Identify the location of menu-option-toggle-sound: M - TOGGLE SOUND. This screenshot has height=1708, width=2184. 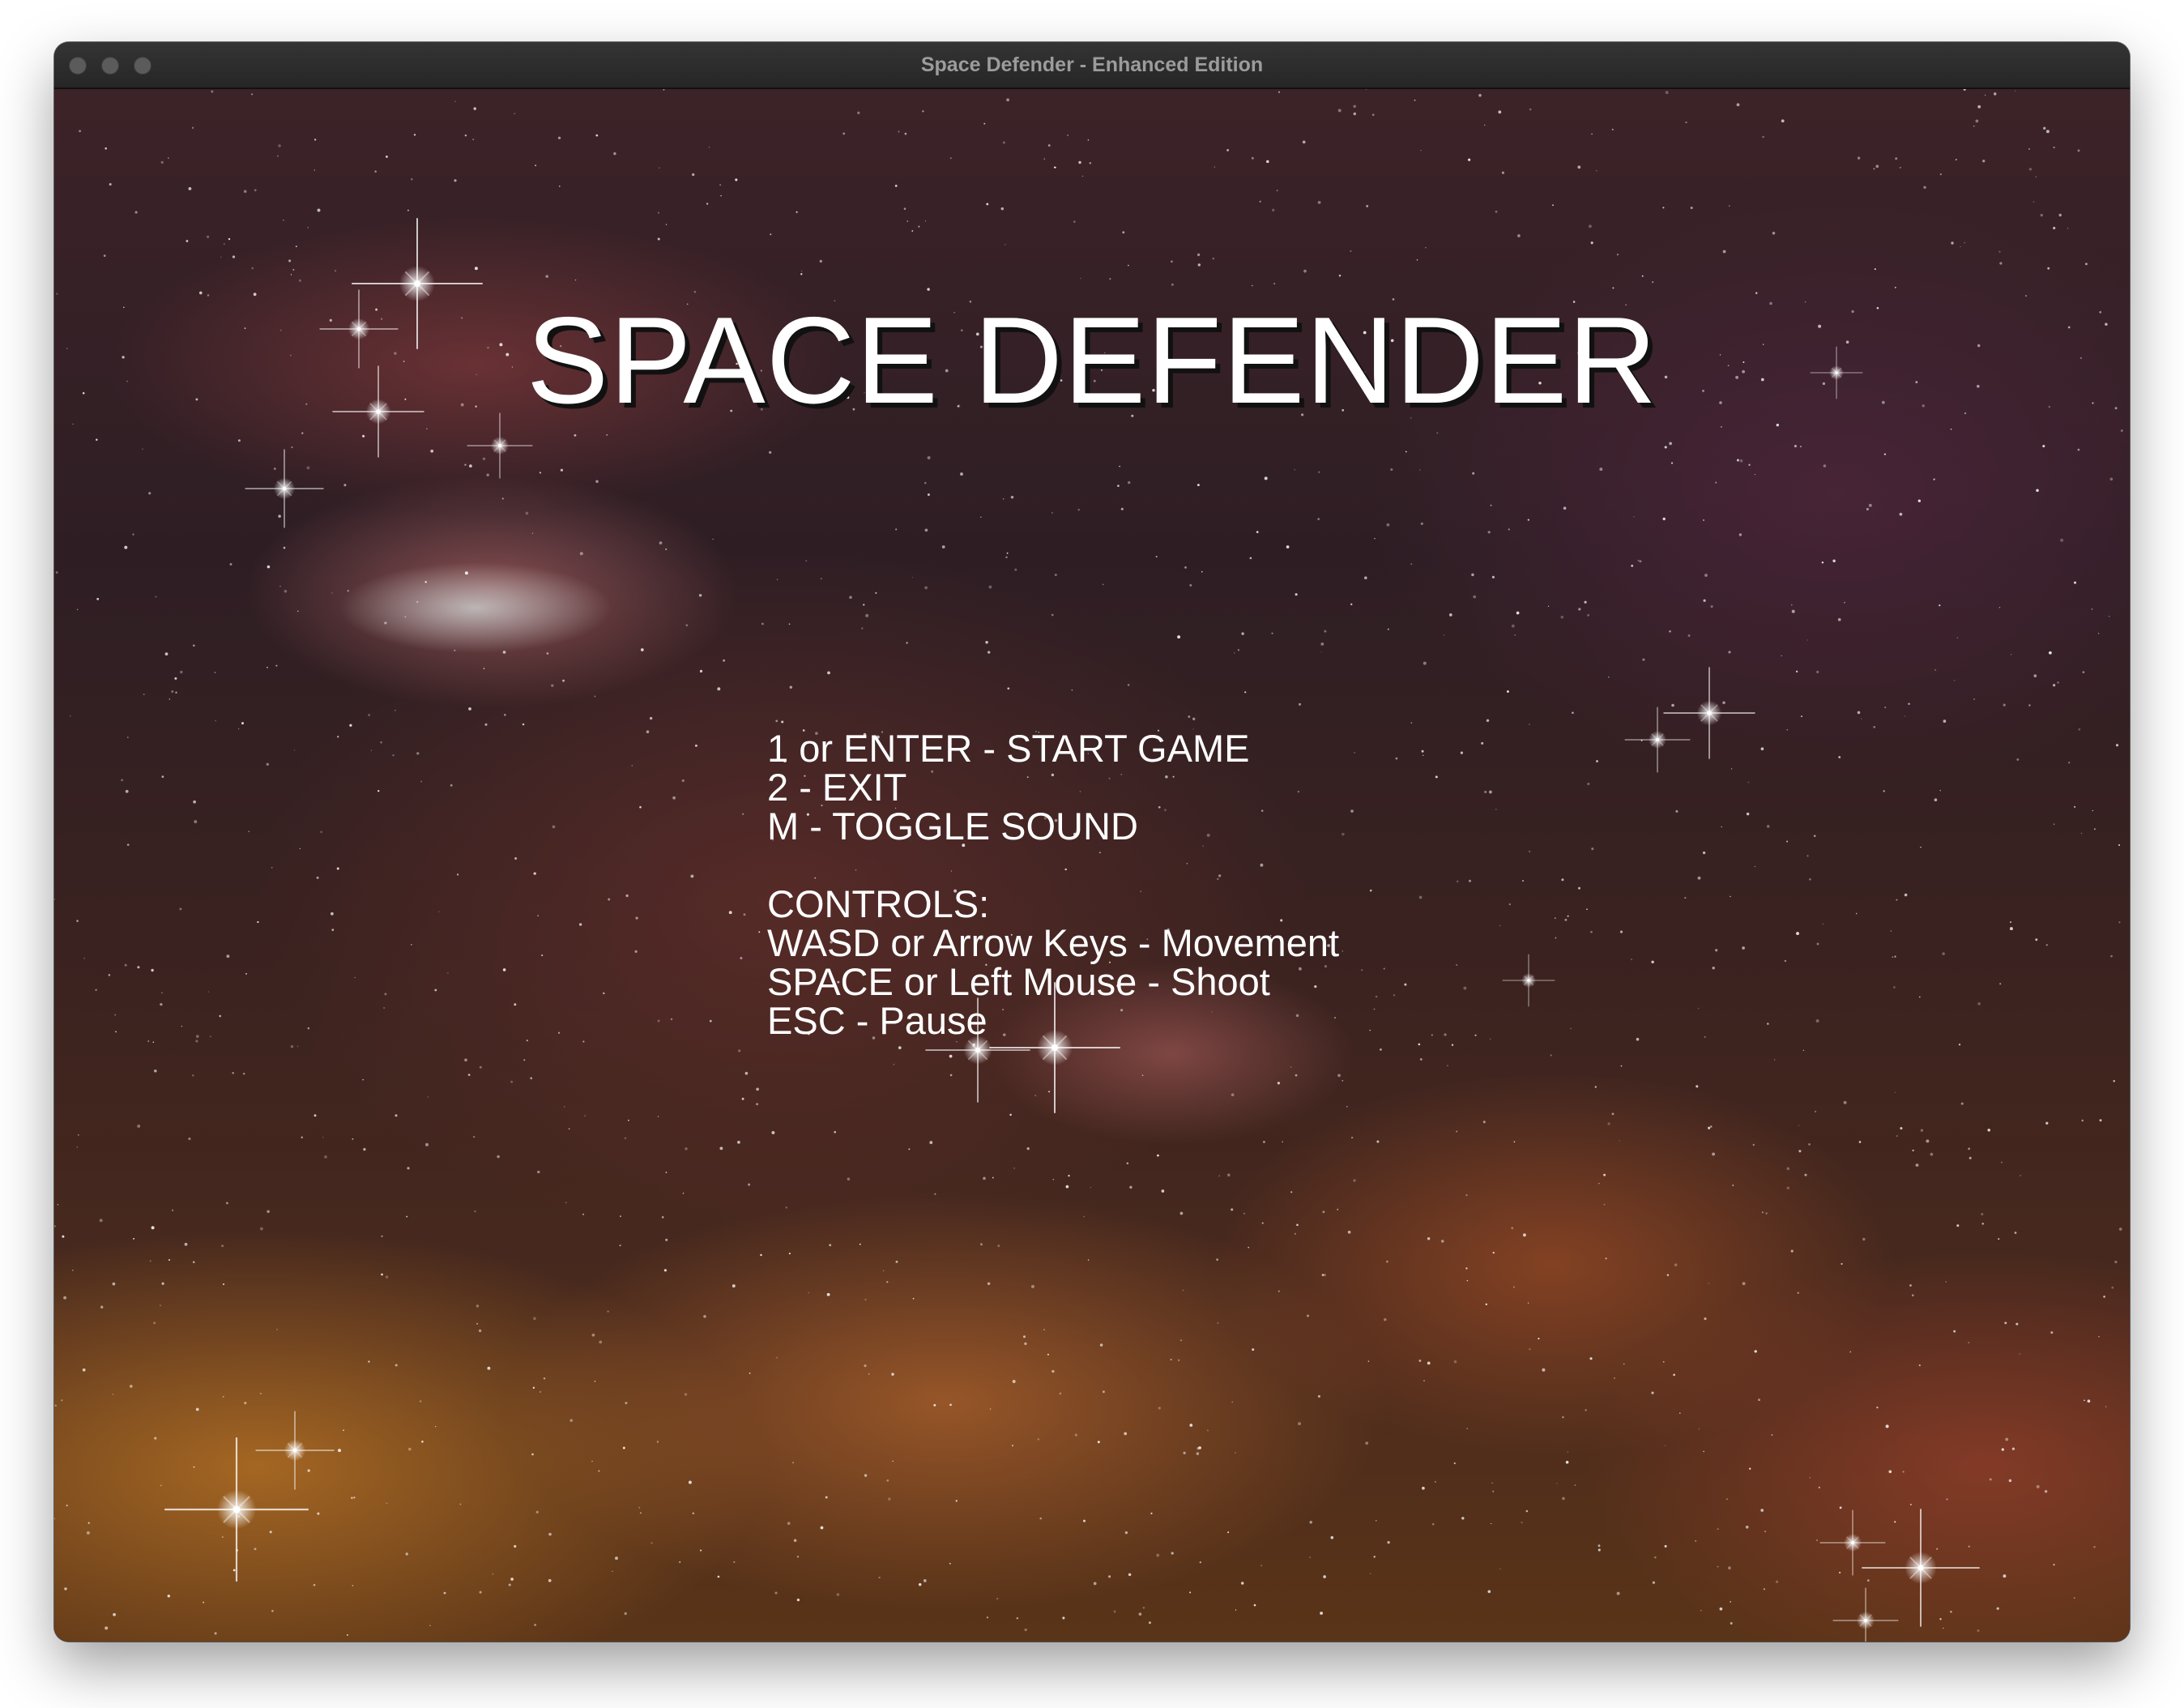
(1053, 827).